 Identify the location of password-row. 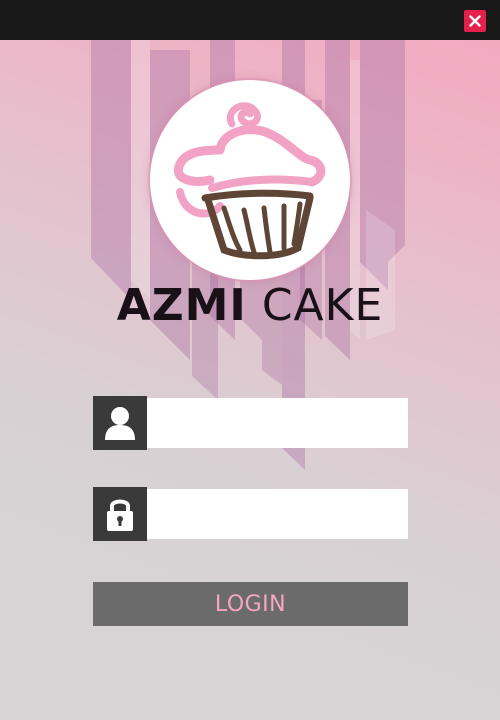
(250, 514).